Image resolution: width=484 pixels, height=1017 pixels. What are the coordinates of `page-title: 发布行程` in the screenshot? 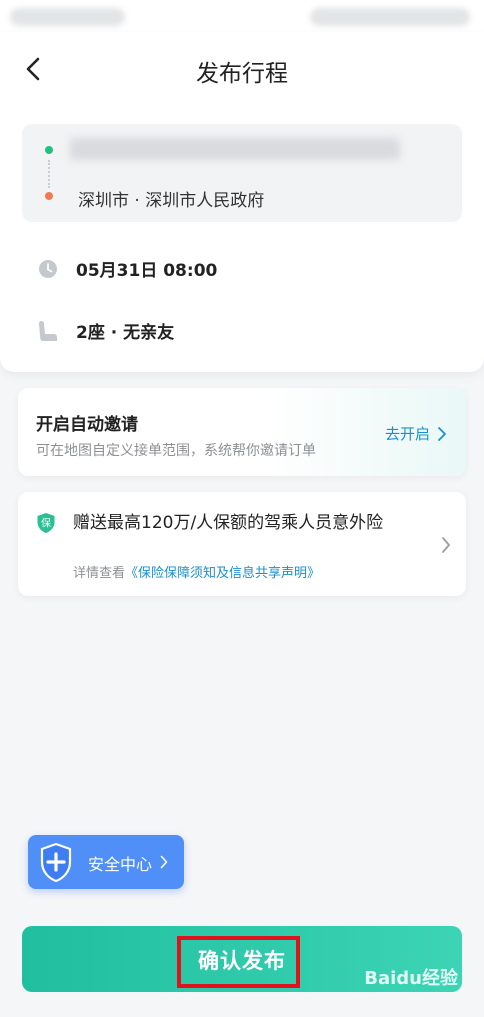 It's located at (242, 74).